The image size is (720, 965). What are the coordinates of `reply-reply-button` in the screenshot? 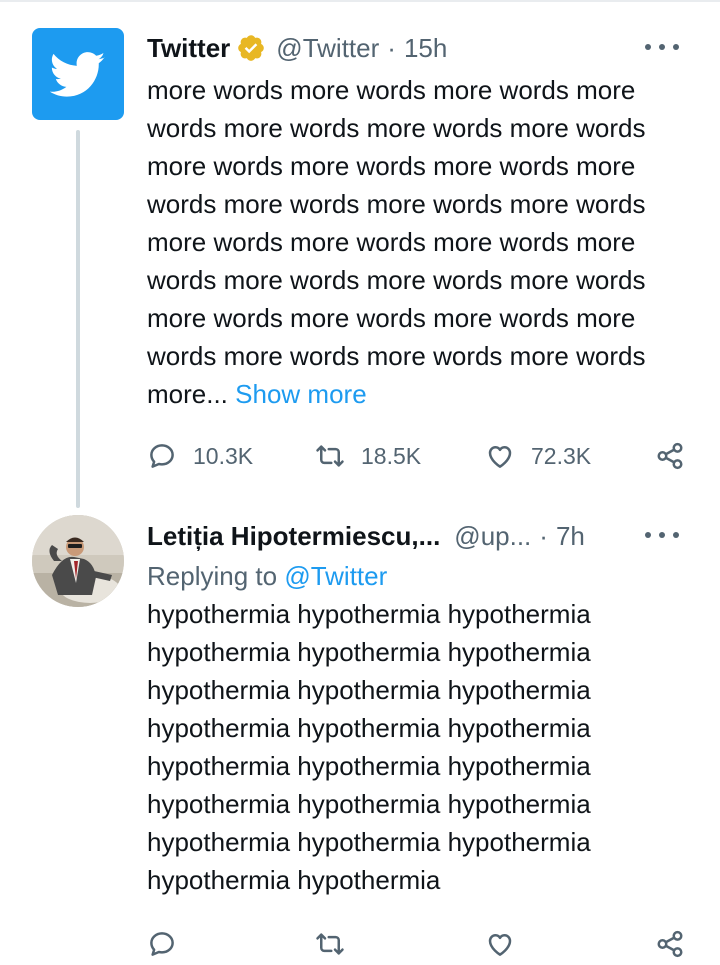 It's located at (162, 944).